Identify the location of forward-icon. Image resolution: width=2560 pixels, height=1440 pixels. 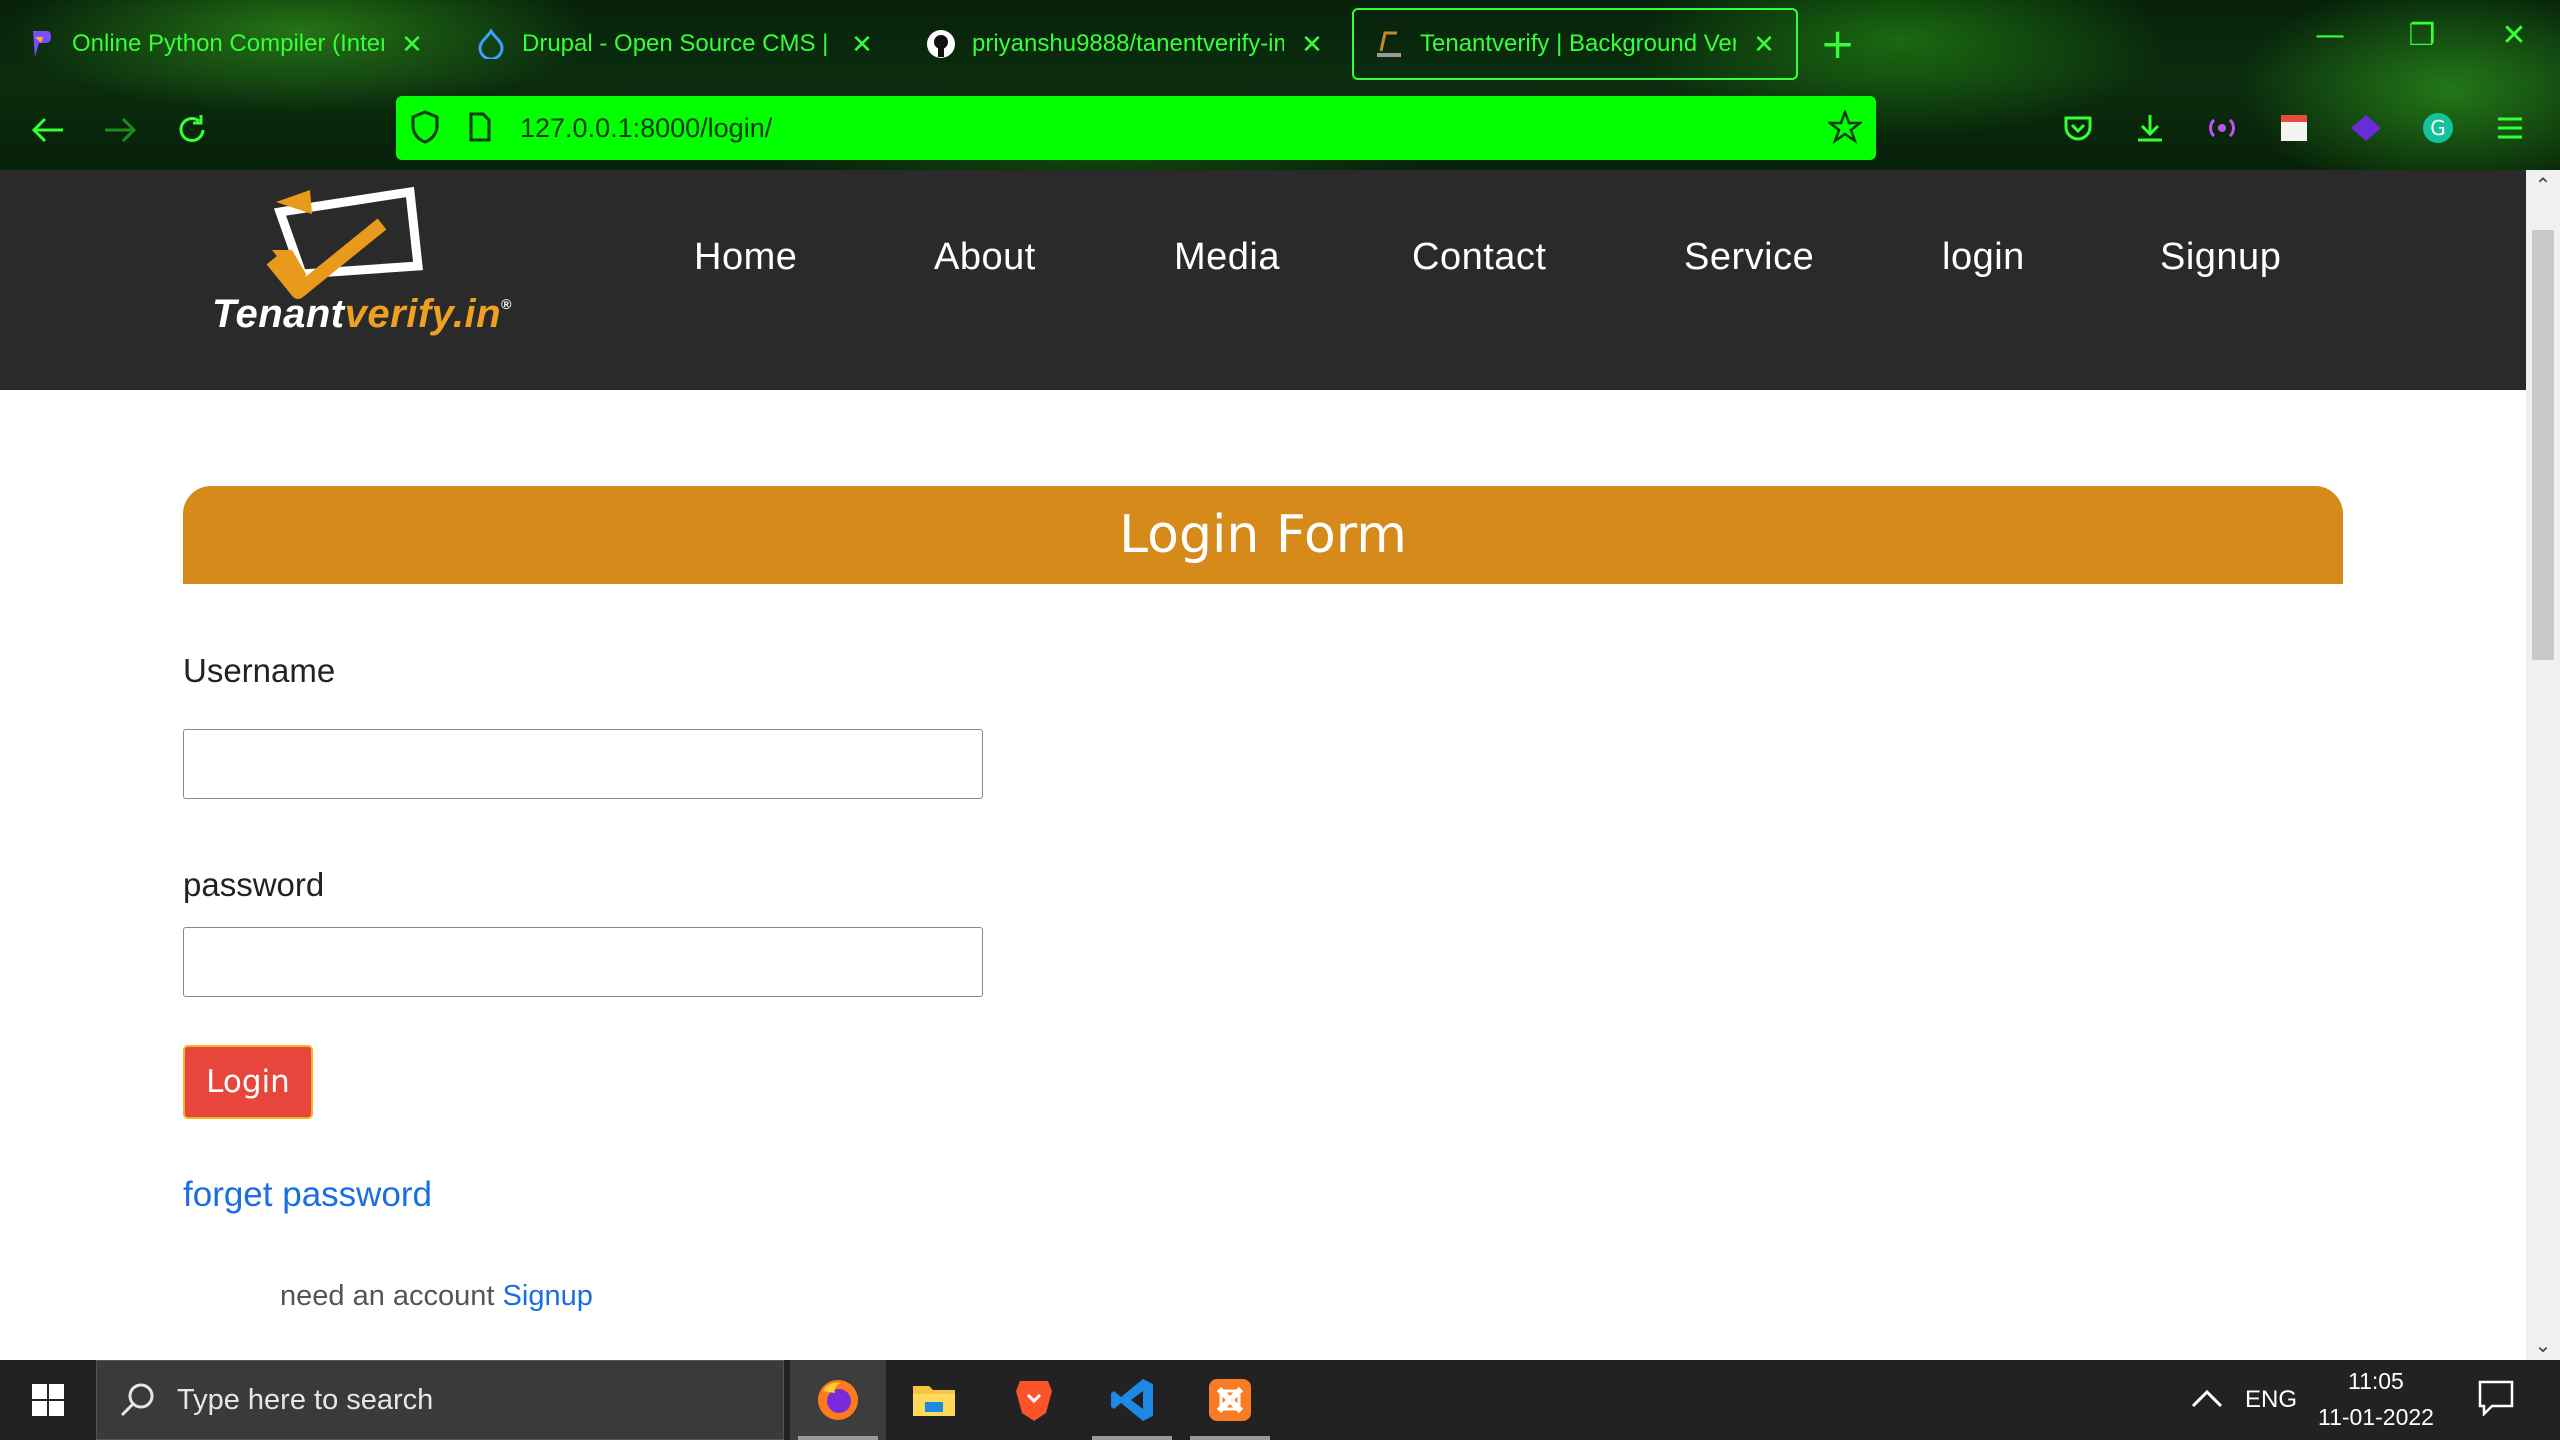
(120, 130).